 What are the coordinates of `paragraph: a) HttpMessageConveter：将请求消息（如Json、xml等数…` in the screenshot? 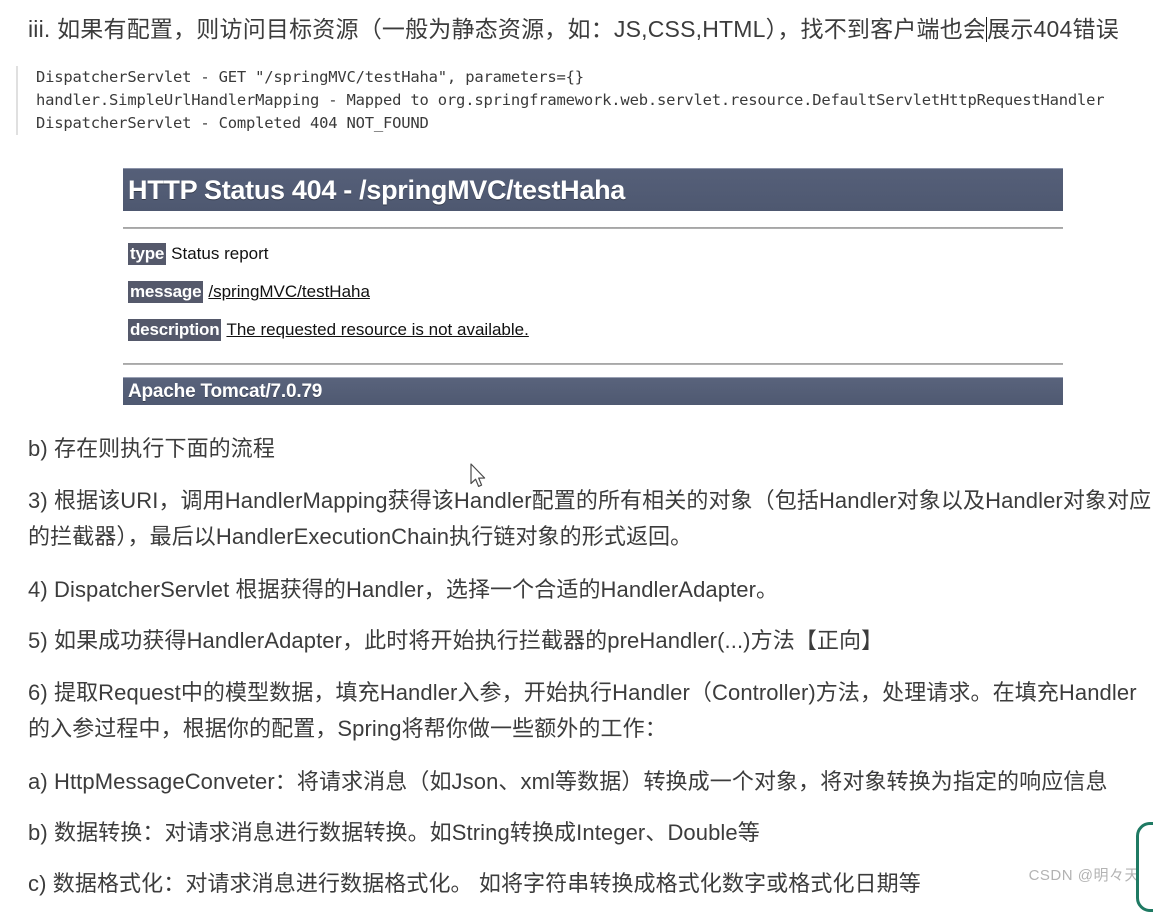 It's located at (568, 781).